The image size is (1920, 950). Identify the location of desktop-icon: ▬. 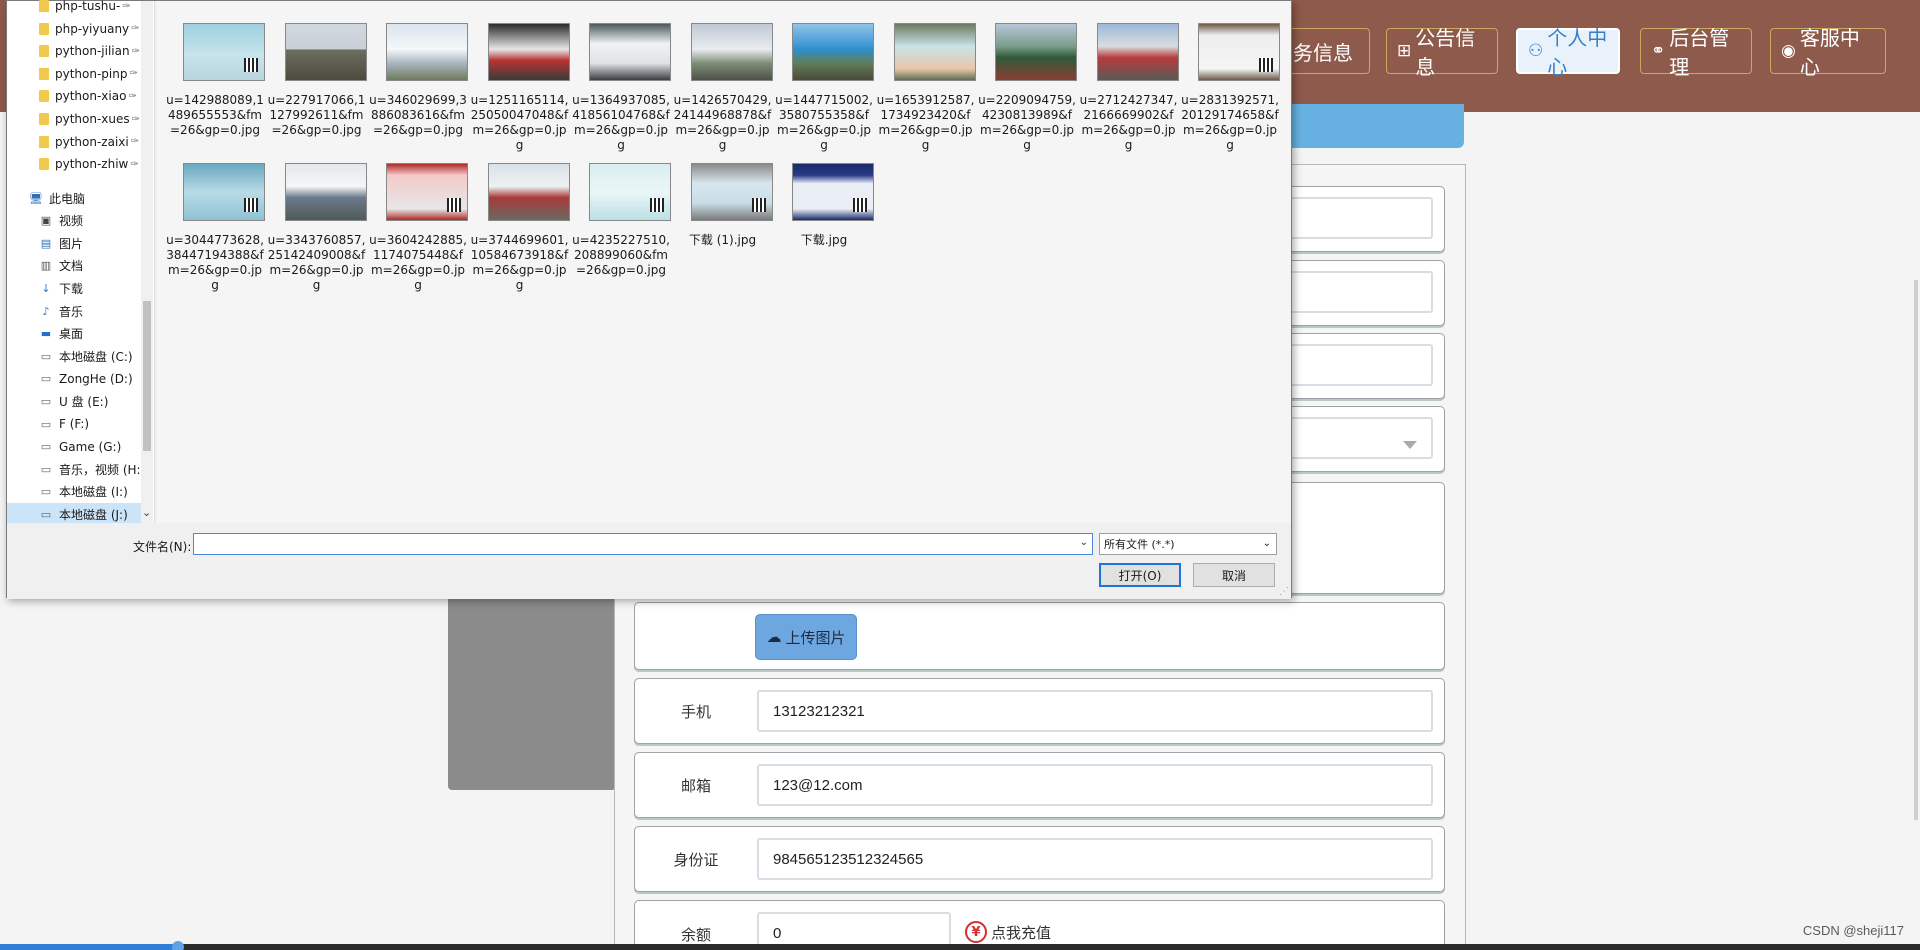
(46, 334).